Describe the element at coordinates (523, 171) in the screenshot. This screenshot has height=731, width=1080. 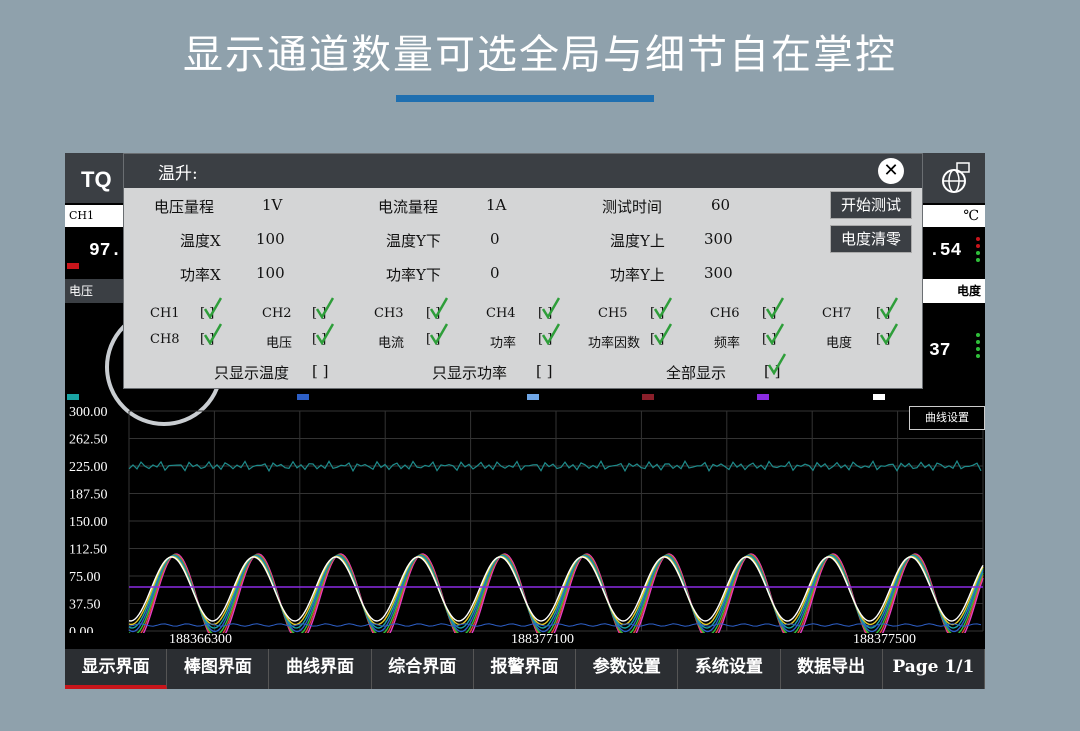
I see `dialog-header: 温升: ✕` at that location.